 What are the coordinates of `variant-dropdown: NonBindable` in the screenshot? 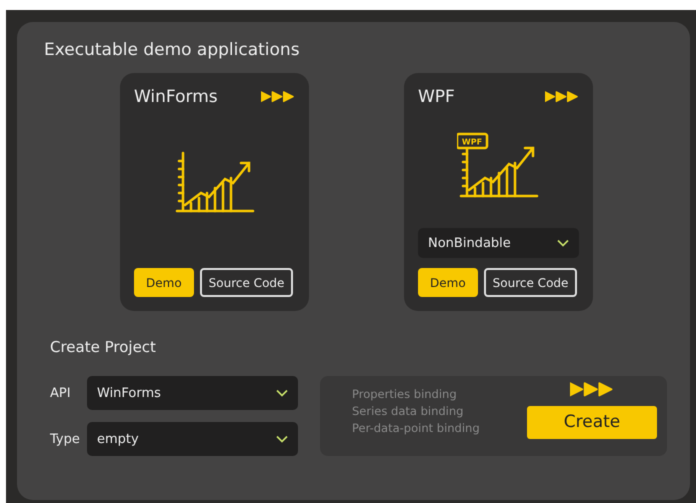 It's located at (498, 243).